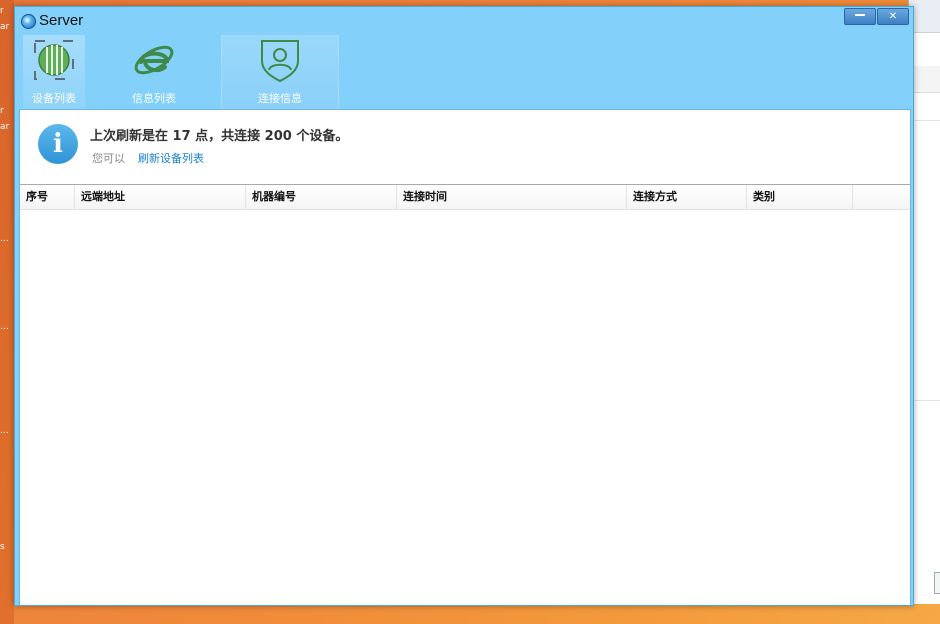 This screenshot has width=940, height=624. I want to click on title-bar: Server ✕, so click(464, 21).